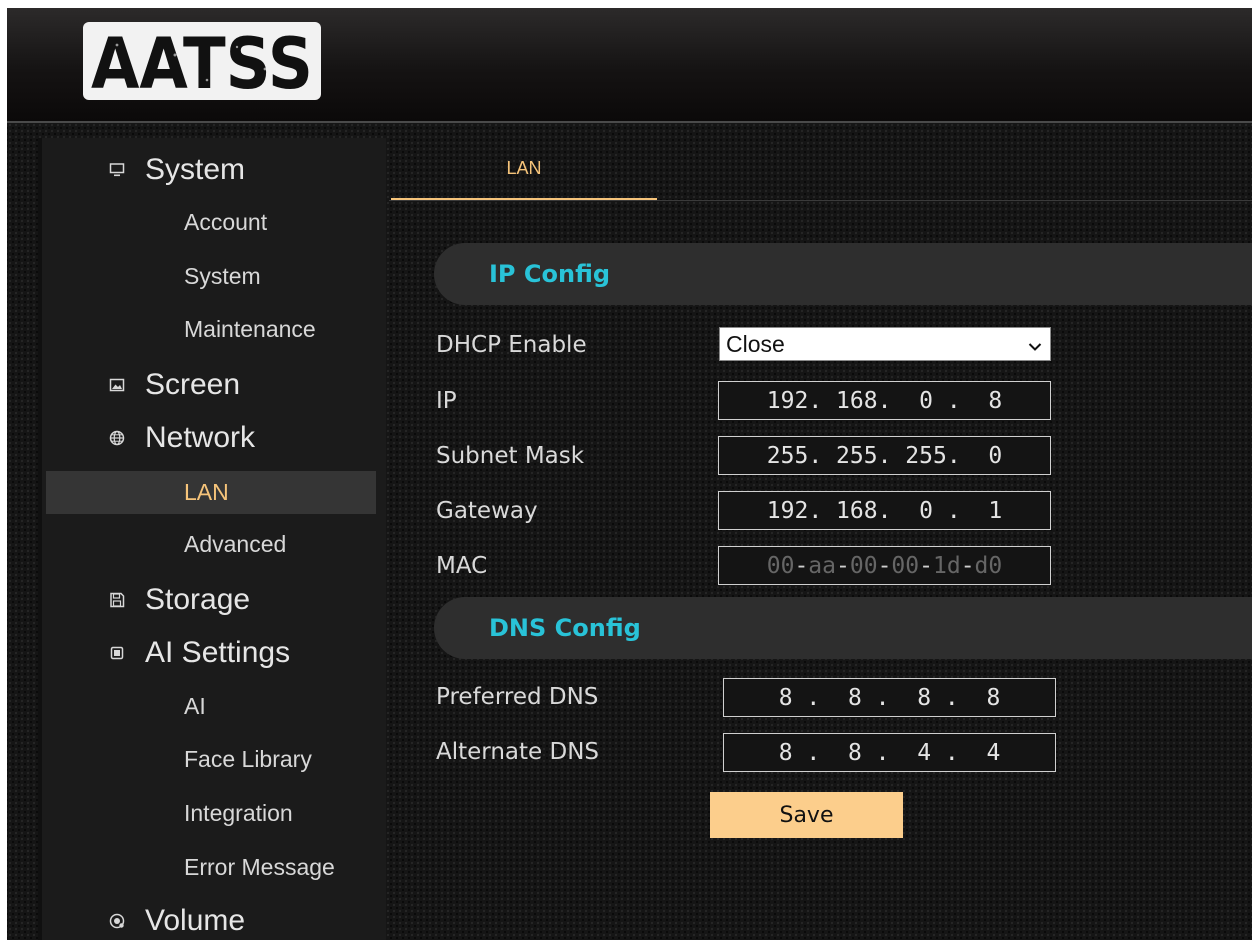 This screenshot has width=1252, height=940. Describe the element at coordinates (1035, 344) in the screenshot. I see `chevron-down-icon` at that location.